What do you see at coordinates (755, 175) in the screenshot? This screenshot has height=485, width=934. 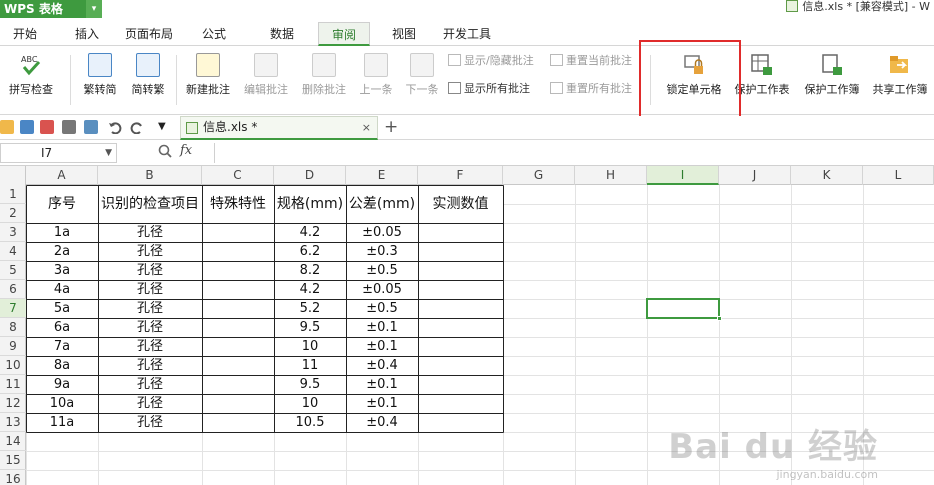 I see `column-header-J: J` at bounding box center [755, 175].